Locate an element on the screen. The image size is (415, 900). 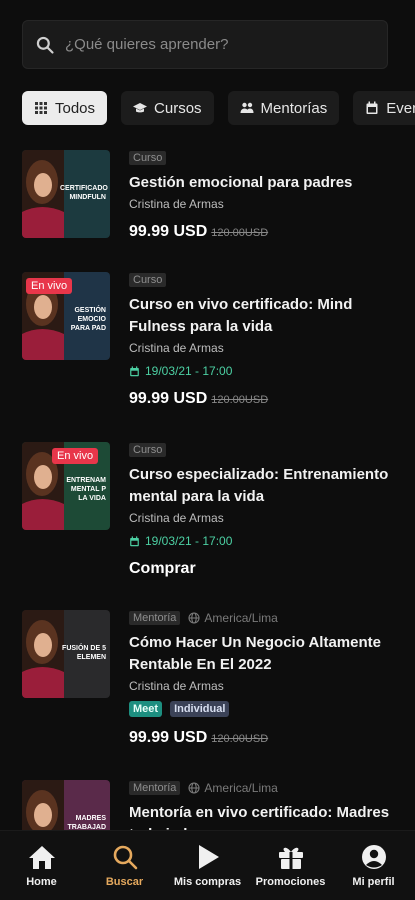
filter-chip-eventos: Even is located at coordinates (384, 108).